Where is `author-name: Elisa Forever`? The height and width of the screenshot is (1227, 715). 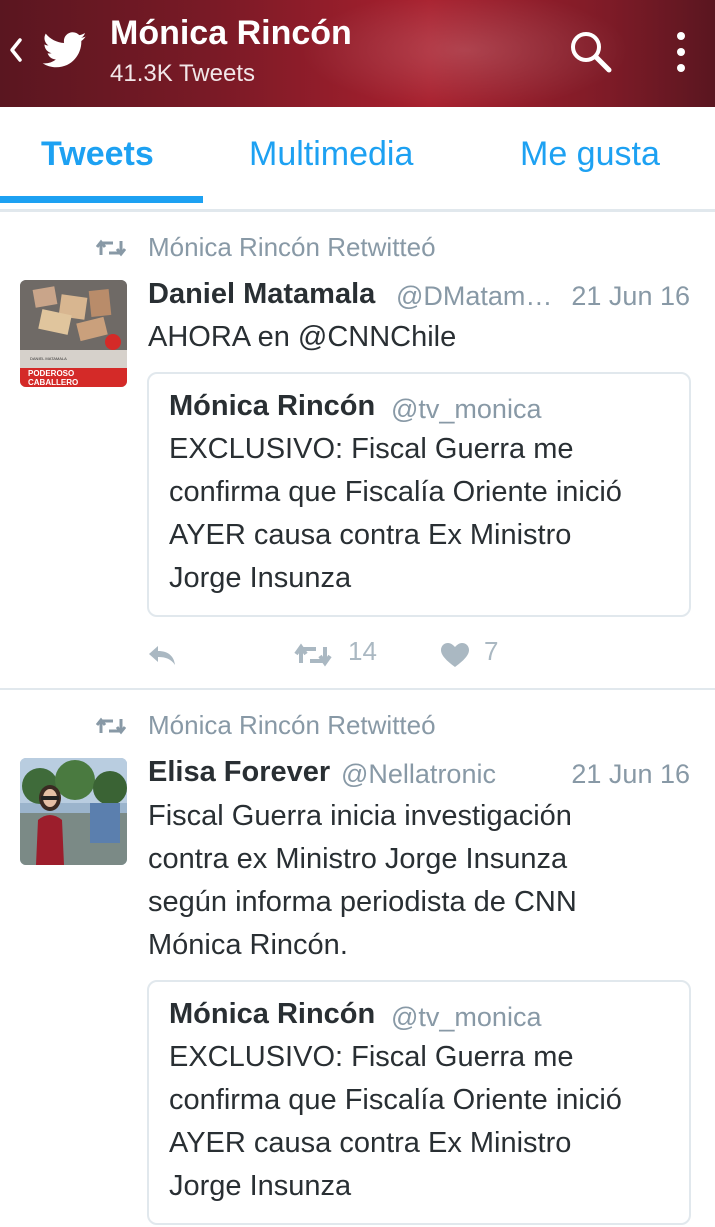
author-name: Elisa Forever is located at coordinates (239, 772).